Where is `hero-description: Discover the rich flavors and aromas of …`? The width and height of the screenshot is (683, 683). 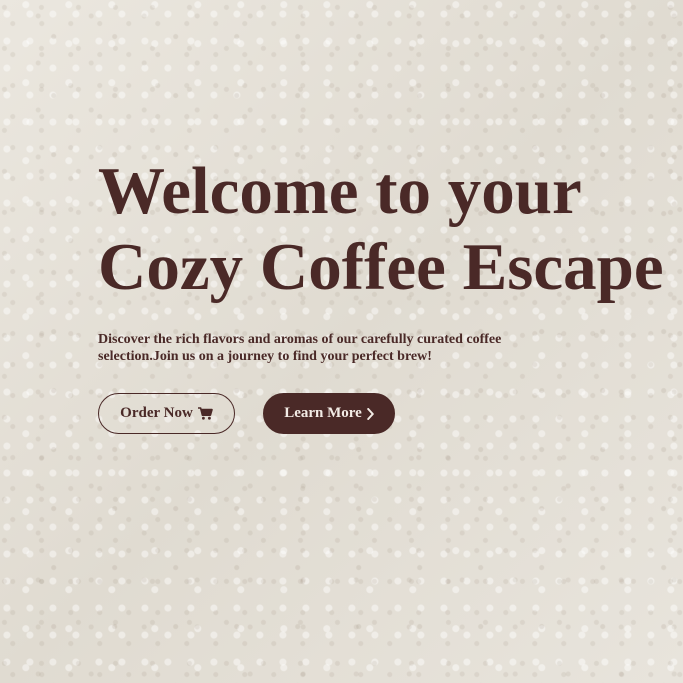 hero-description: Discover the rich flavors and aromas of … is located at coordinates (300, 348).